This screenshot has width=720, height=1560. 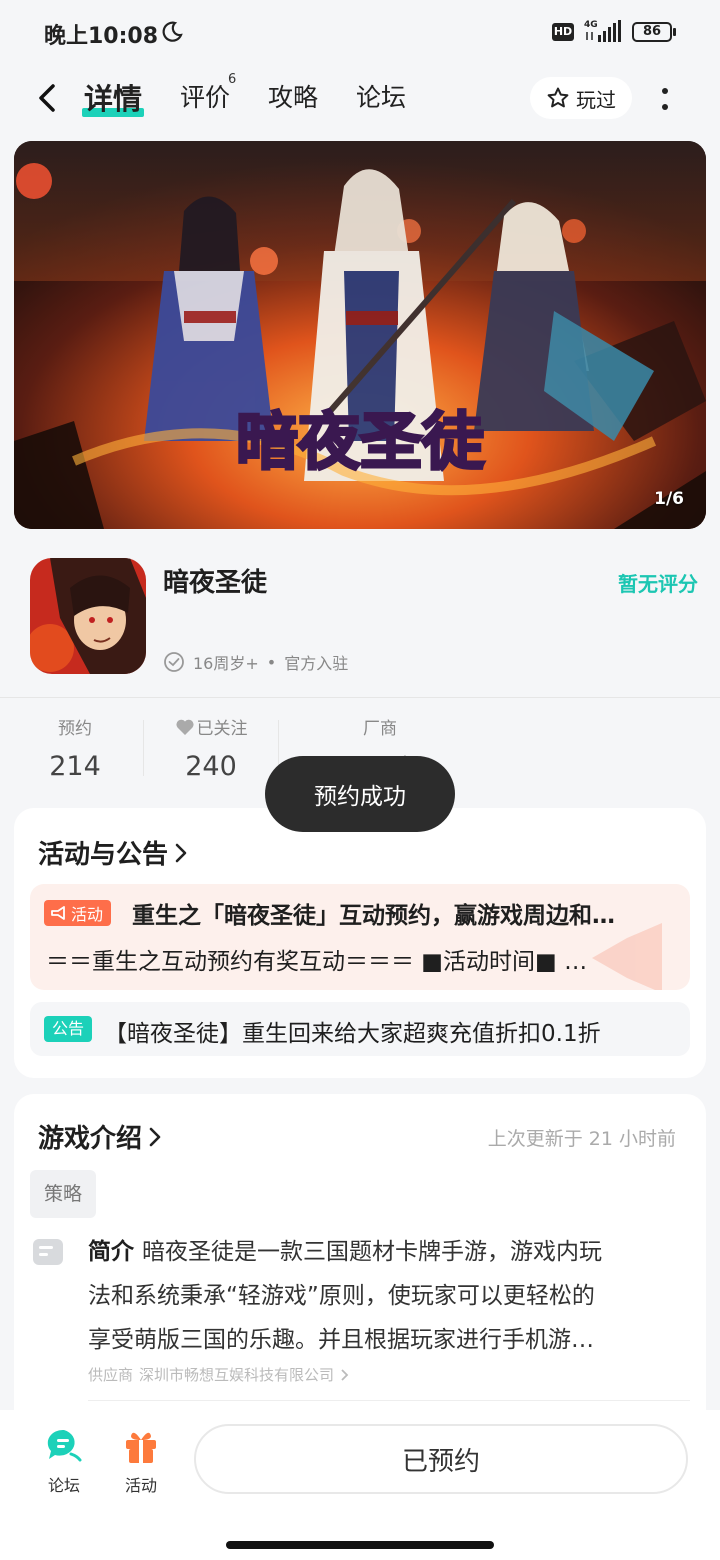 What do you see at coordinates (88, 616) in the screenshot?
I see `game-icon` at bounding box center [88, 616].